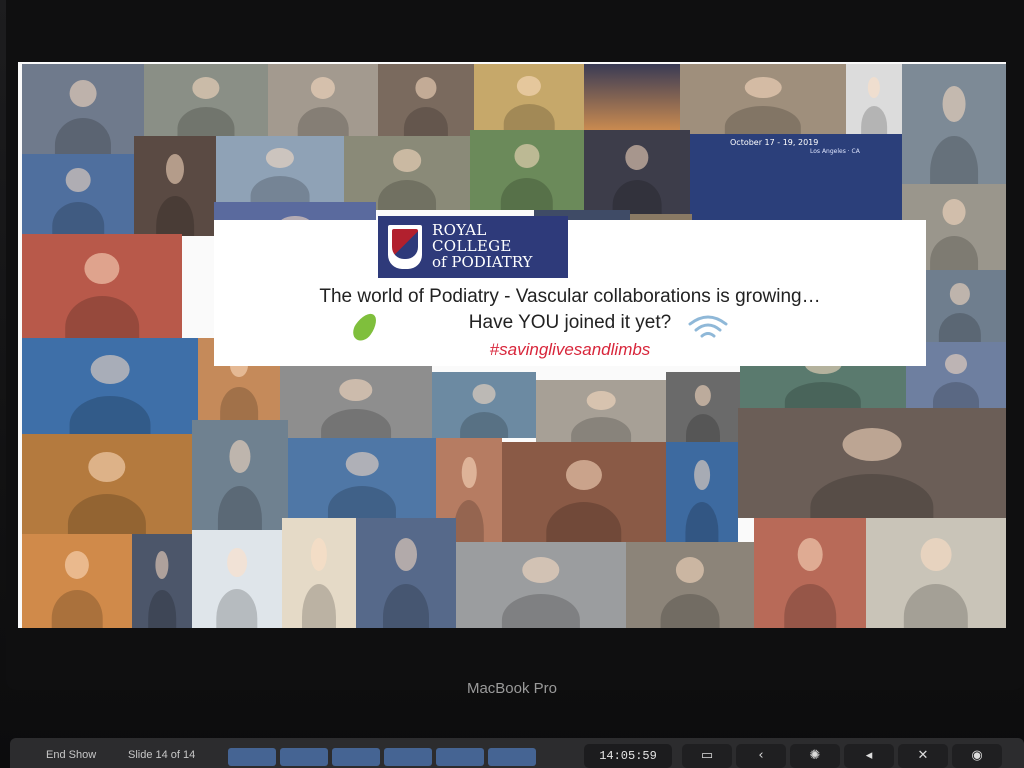 Image resolution: width=1024 pixels, height=768 pixels. What do you see at coordinates (512, 688) in the screenshot?
I see `laptop-brand-label: MacBook Pro` at bounding box center [512, 688].